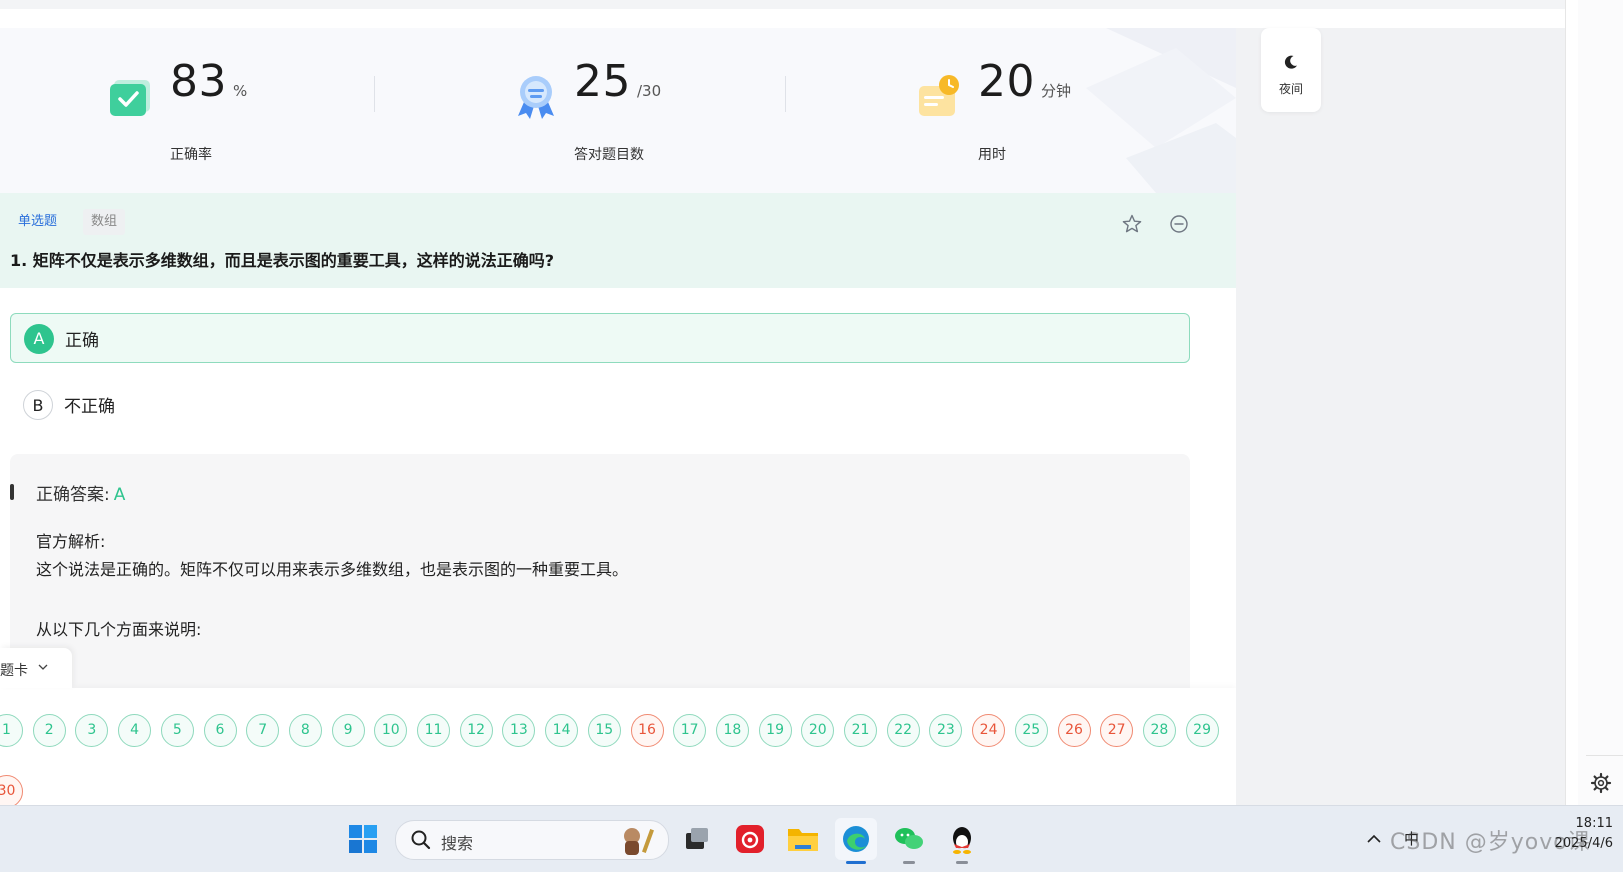 The image size is (1623, 872). Describe the element at coordinates (38, 405) in the screenshot. I see `option-letter: B` at that location.